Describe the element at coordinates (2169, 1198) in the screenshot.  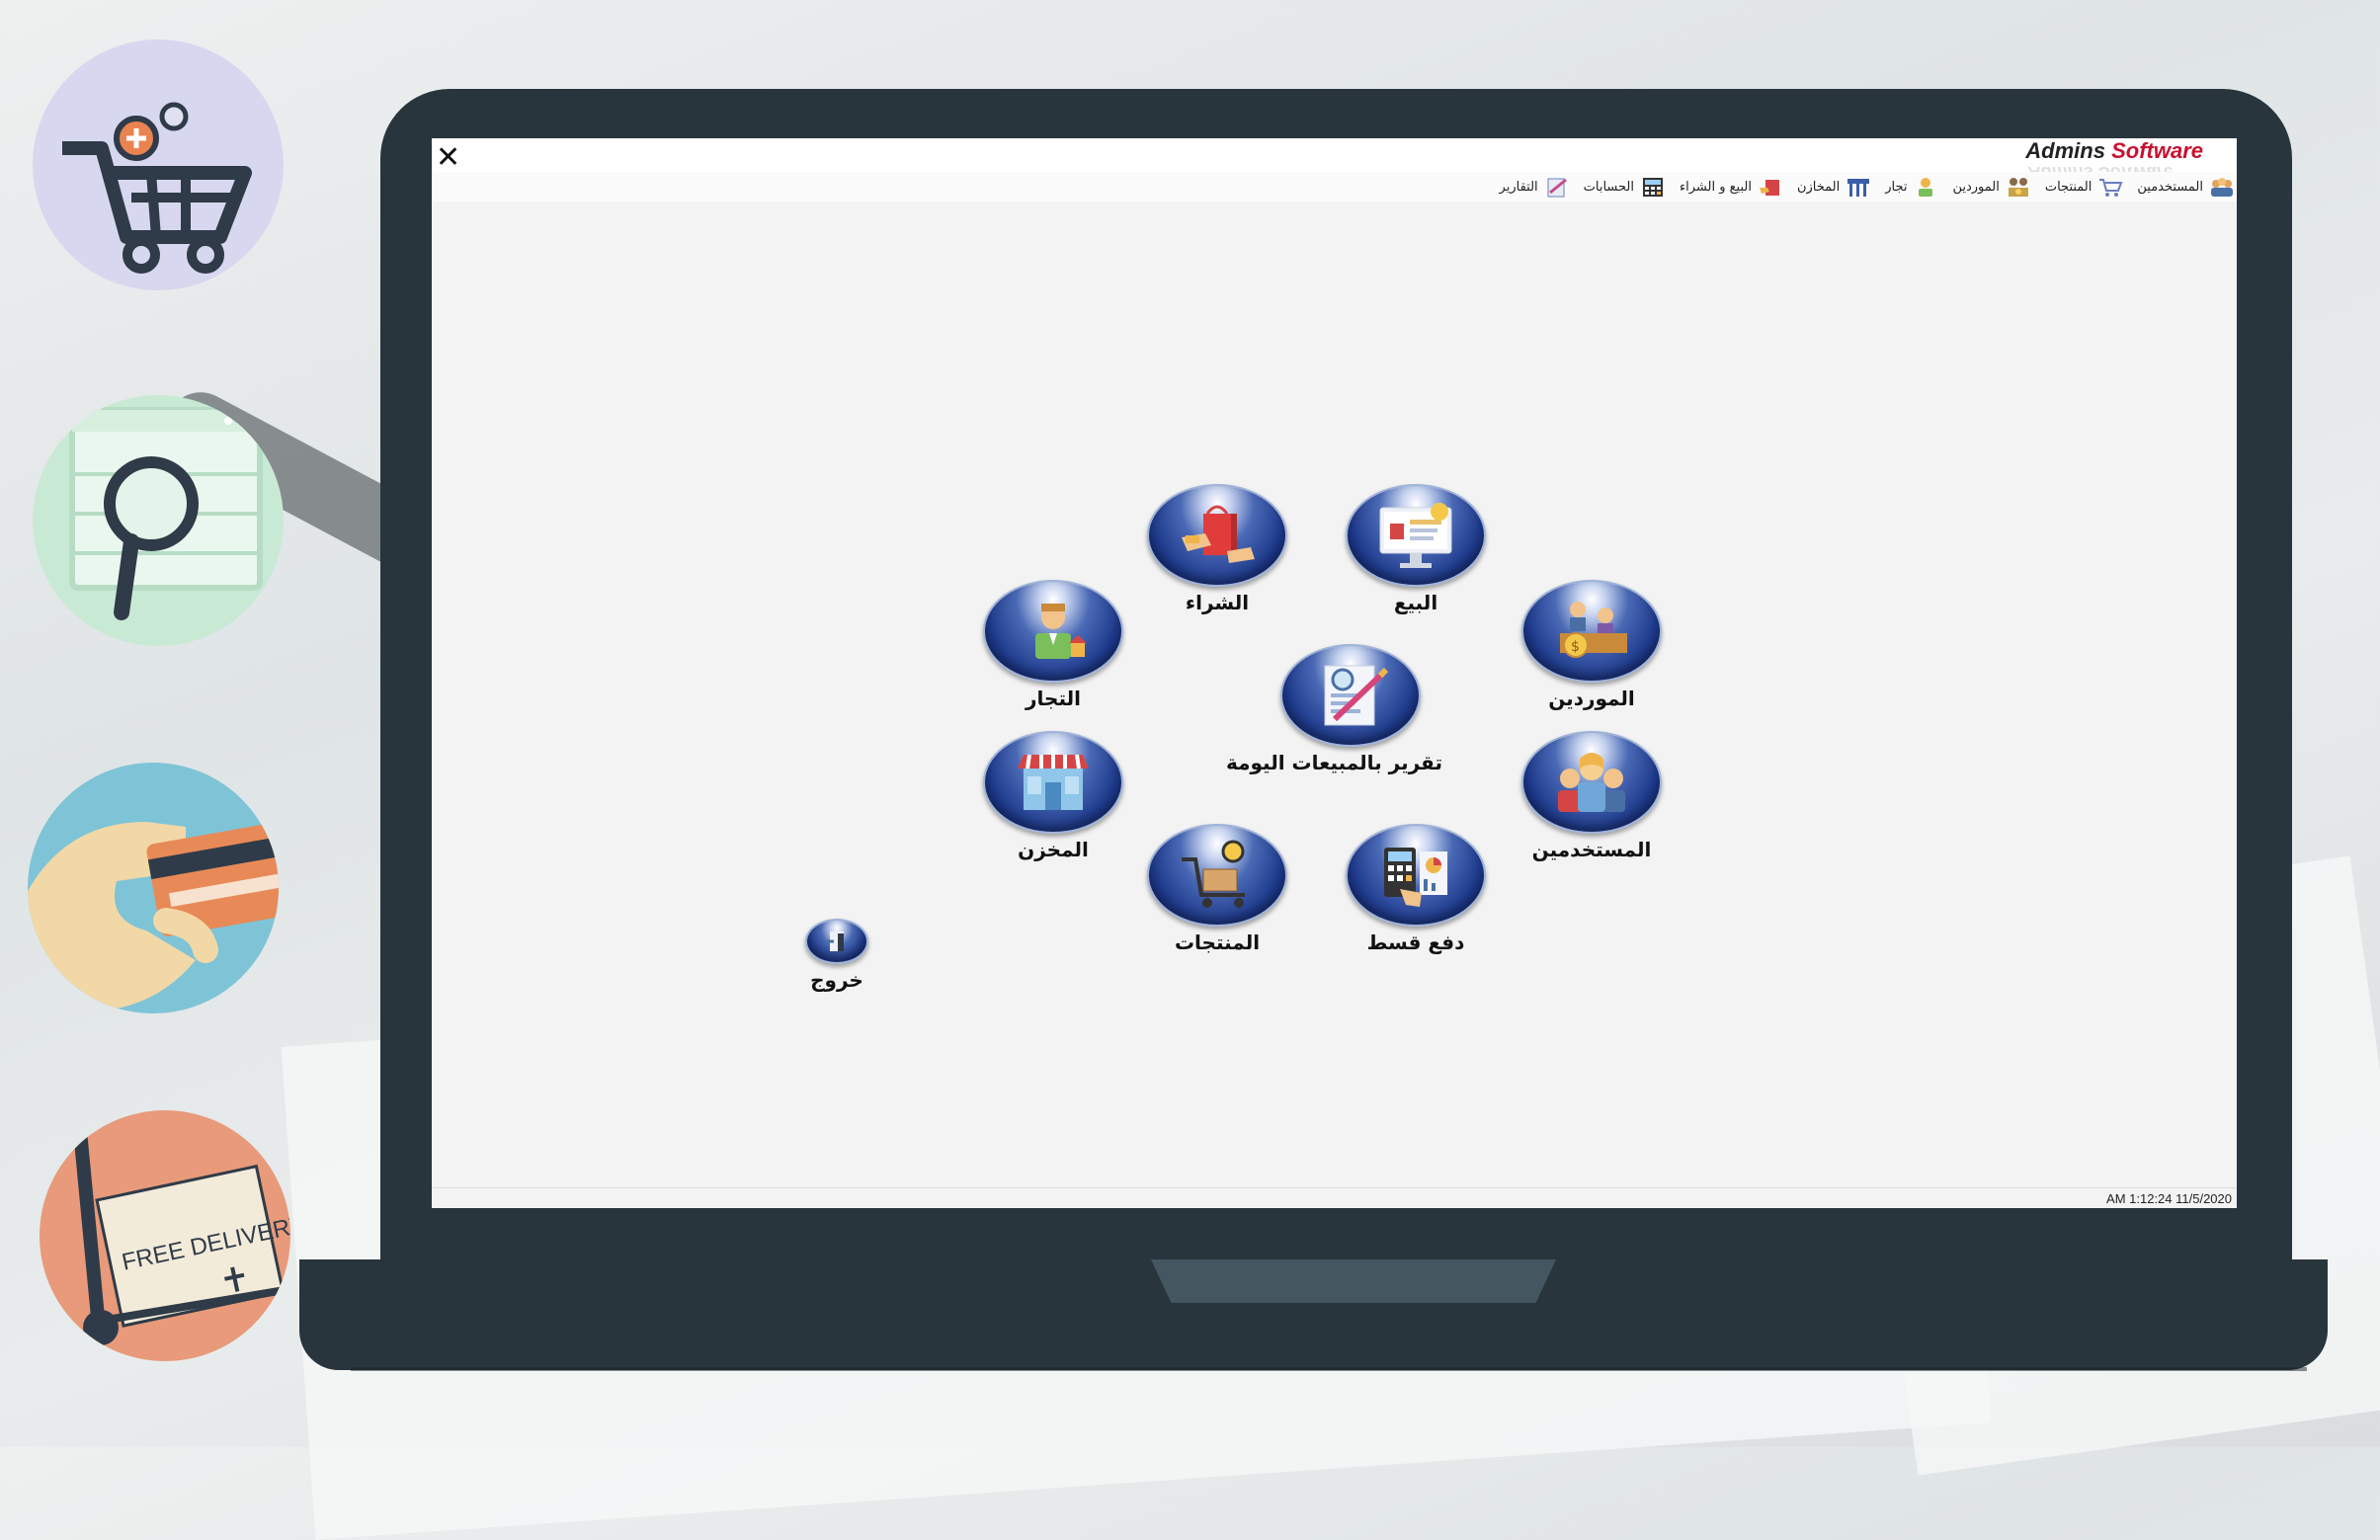
I see `status-datetime: AM 1:12:24 11/5/2020` at that location.